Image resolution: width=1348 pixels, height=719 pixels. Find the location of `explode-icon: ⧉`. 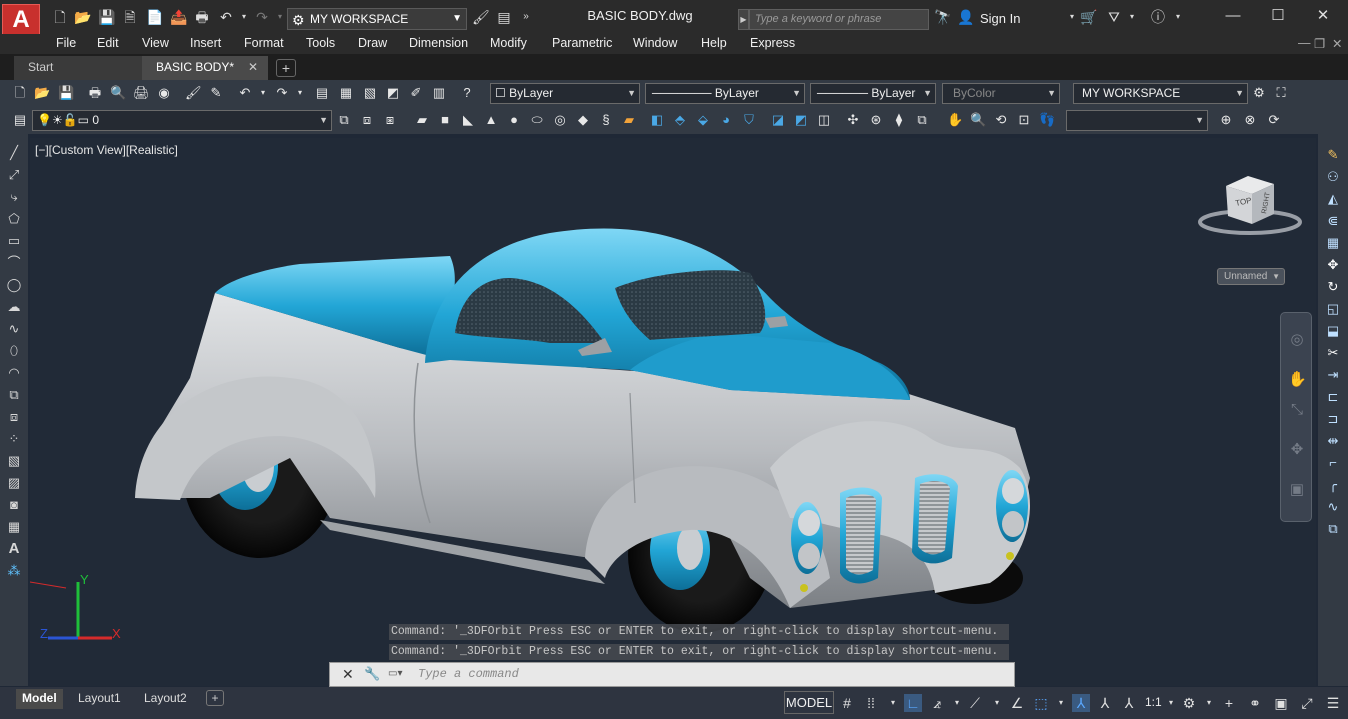

explode-icon: ⧉ is located at coordinates (1333, 529).